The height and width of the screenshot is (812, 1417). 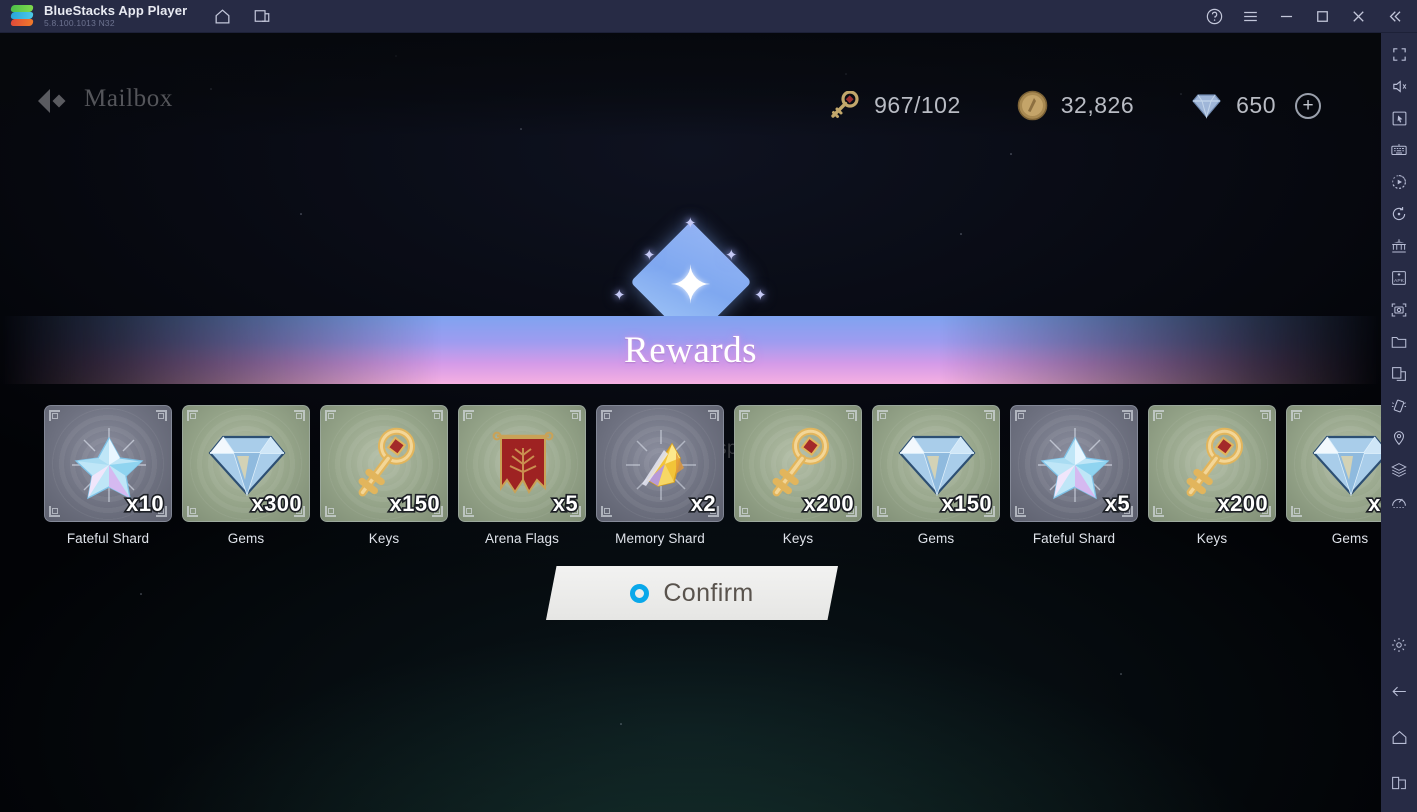 I want to click on install-apk-icon: APK, so click(x=1399, y=278).